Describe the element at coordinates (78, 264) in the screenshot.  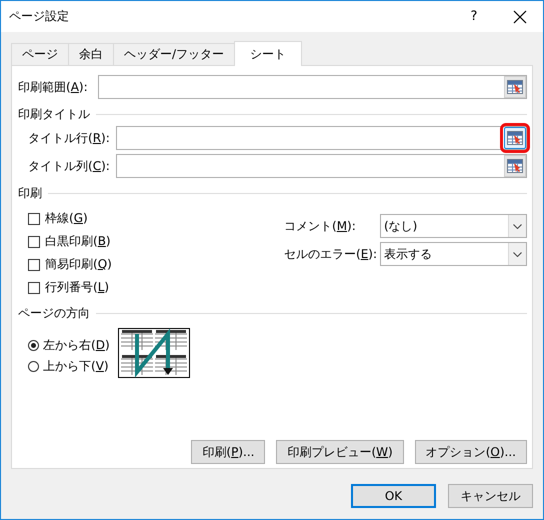
I see `checkbox-label: 簡易印刷(Q)` at that location.